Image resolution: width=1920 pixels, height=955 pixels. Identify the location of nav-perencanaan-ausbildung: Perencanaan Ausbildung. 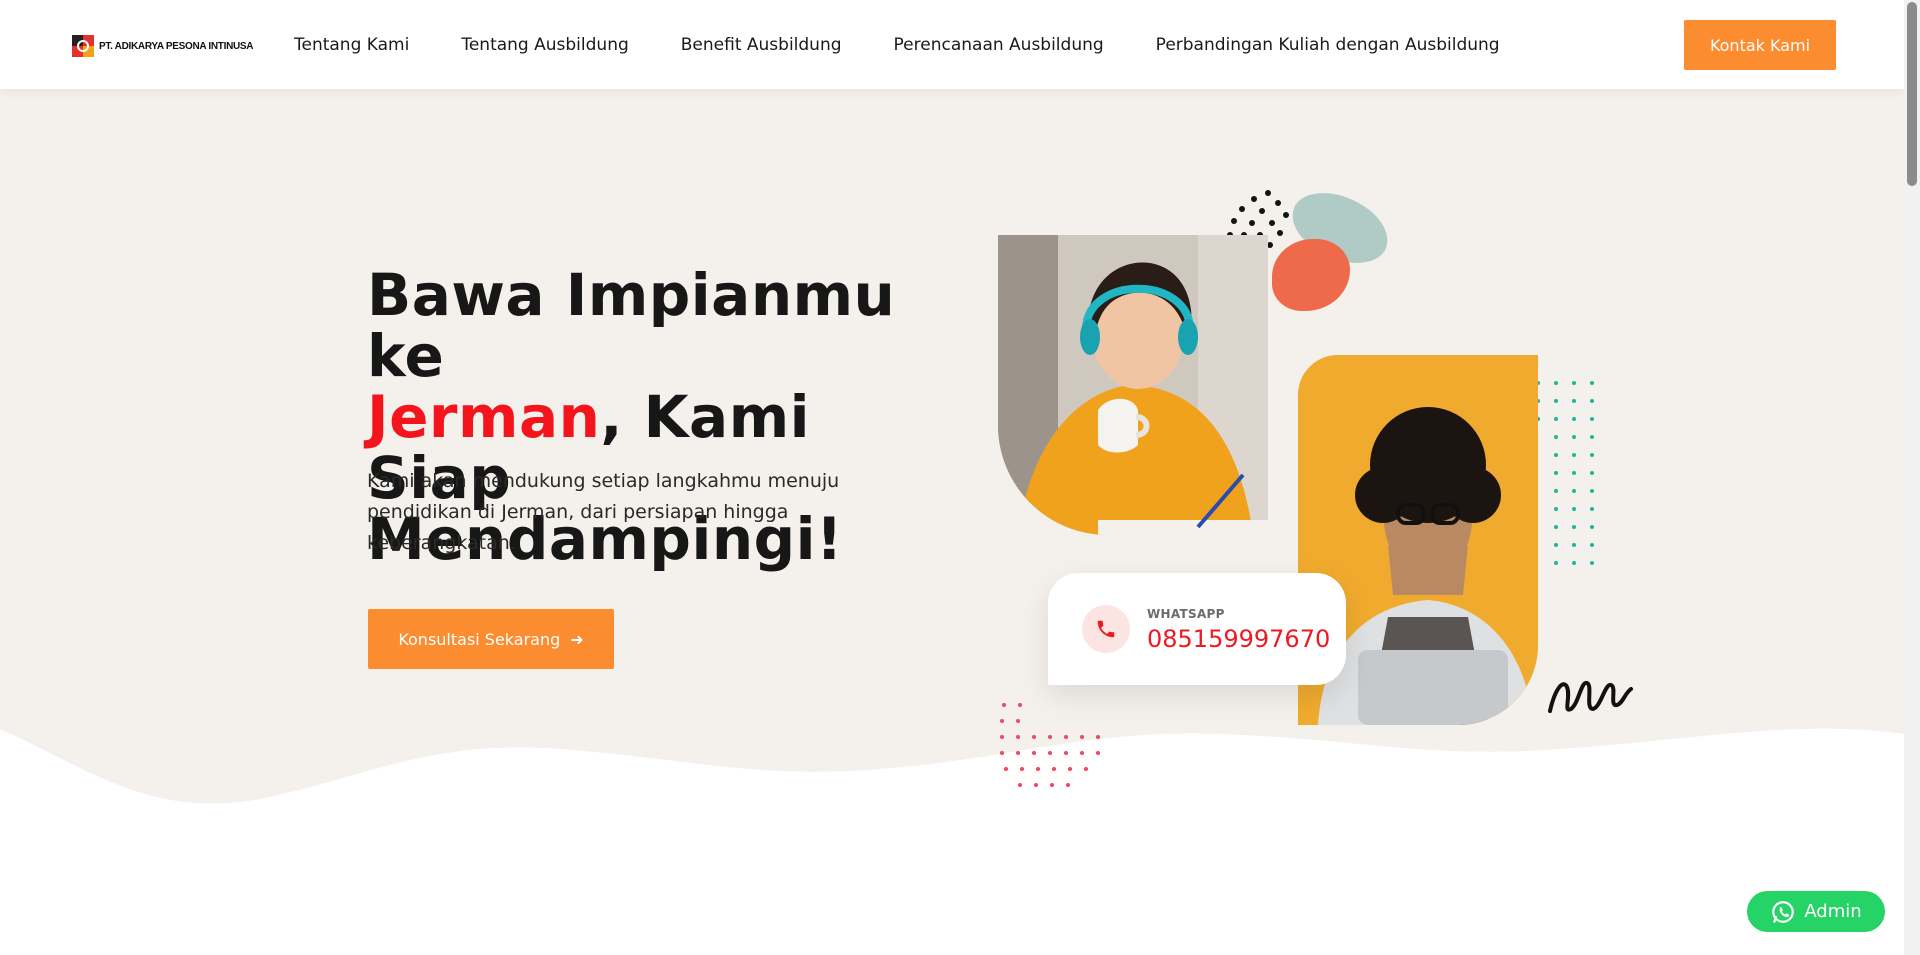
(999, 45).